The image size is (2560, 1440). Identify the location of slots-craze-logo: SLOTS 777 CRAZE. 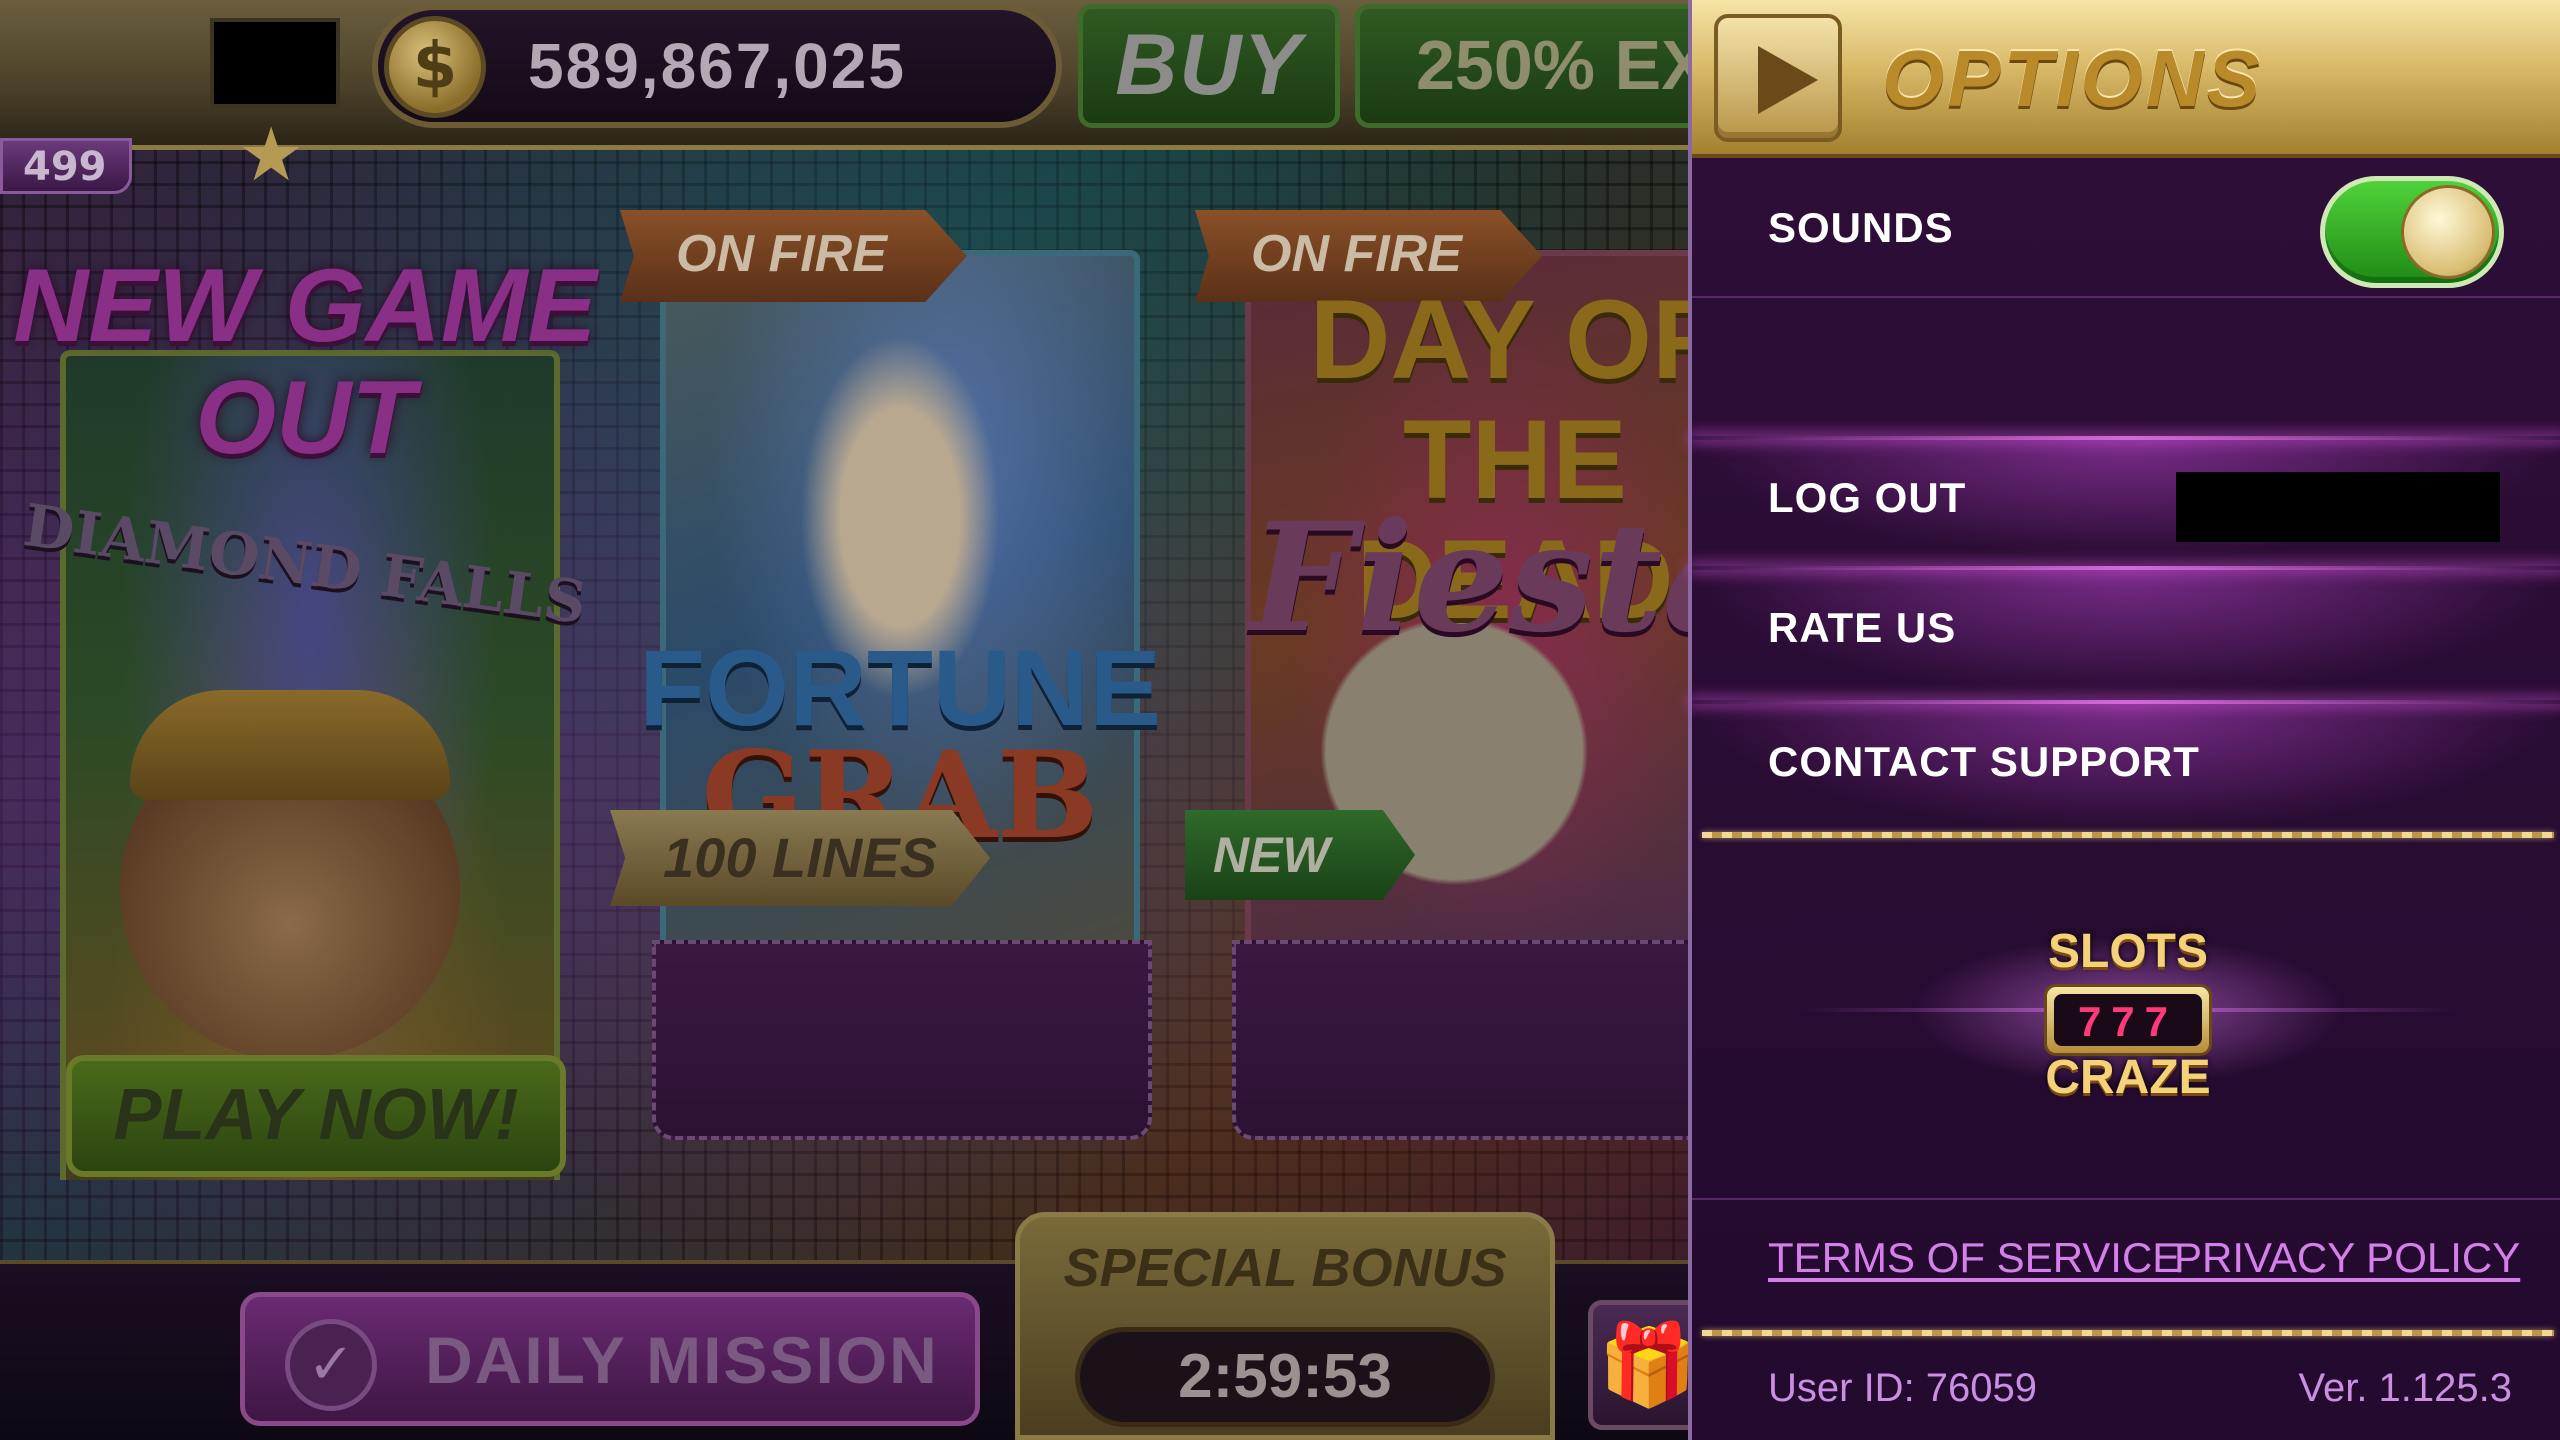
(2126, 1010).